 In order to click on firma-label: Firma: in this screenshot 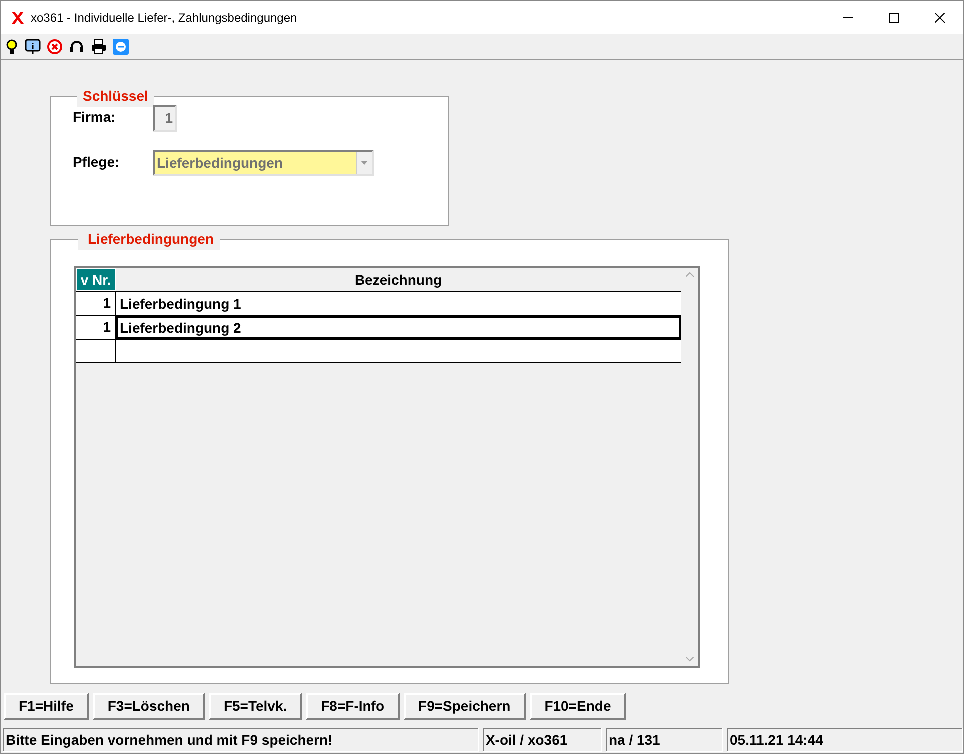, I will do `click(95, 117)`.